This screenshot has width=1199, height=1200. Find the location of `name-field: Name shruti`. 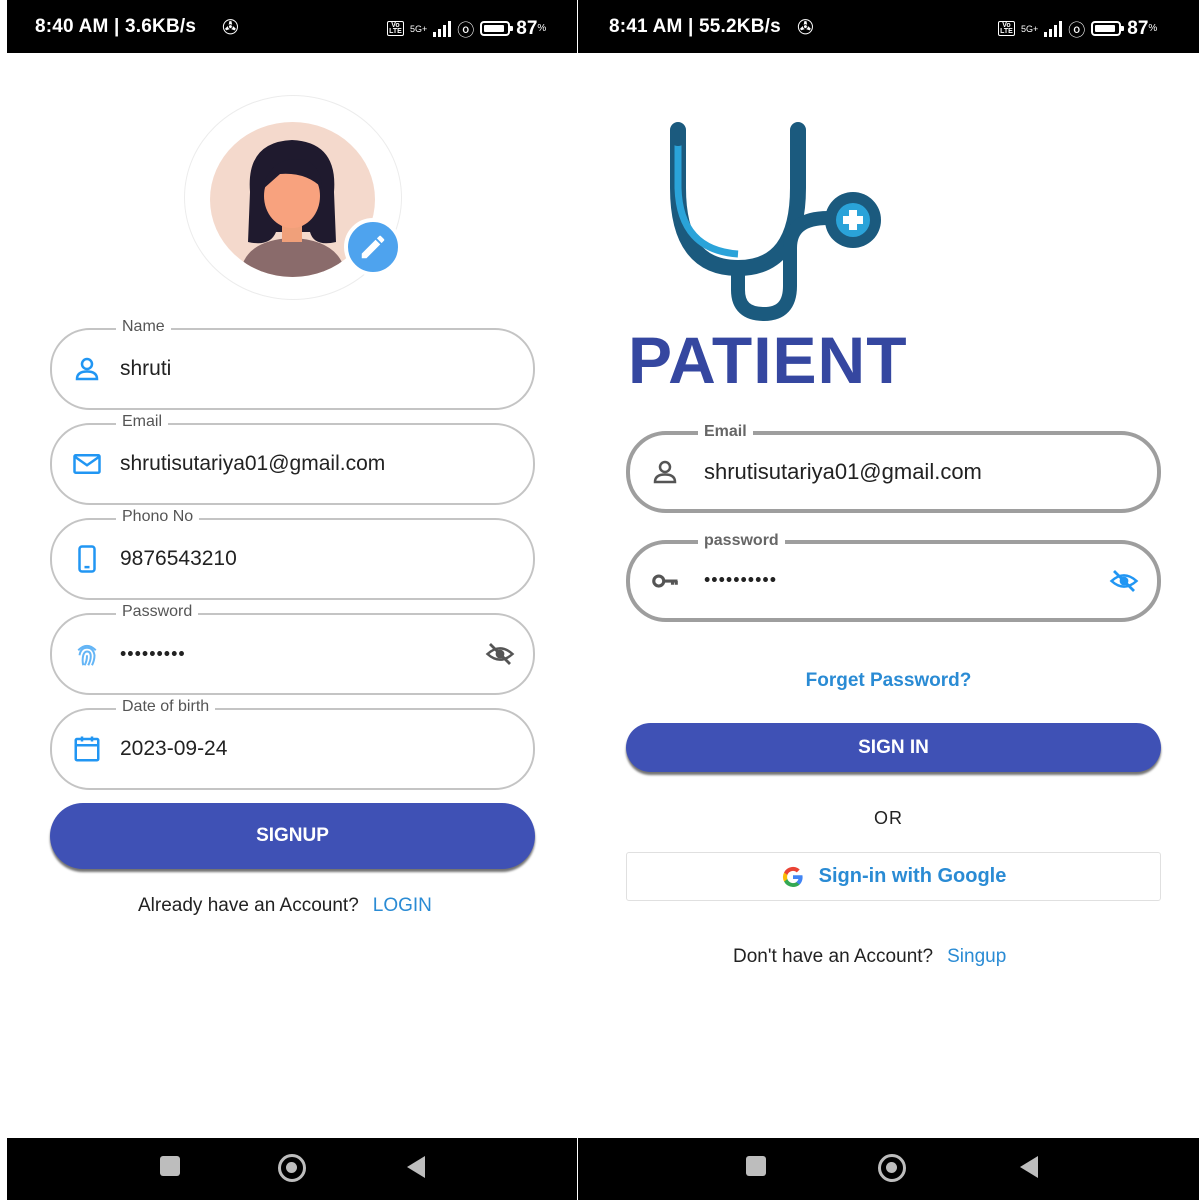

name-field: Name shruti is located at coordinates (292, 364).